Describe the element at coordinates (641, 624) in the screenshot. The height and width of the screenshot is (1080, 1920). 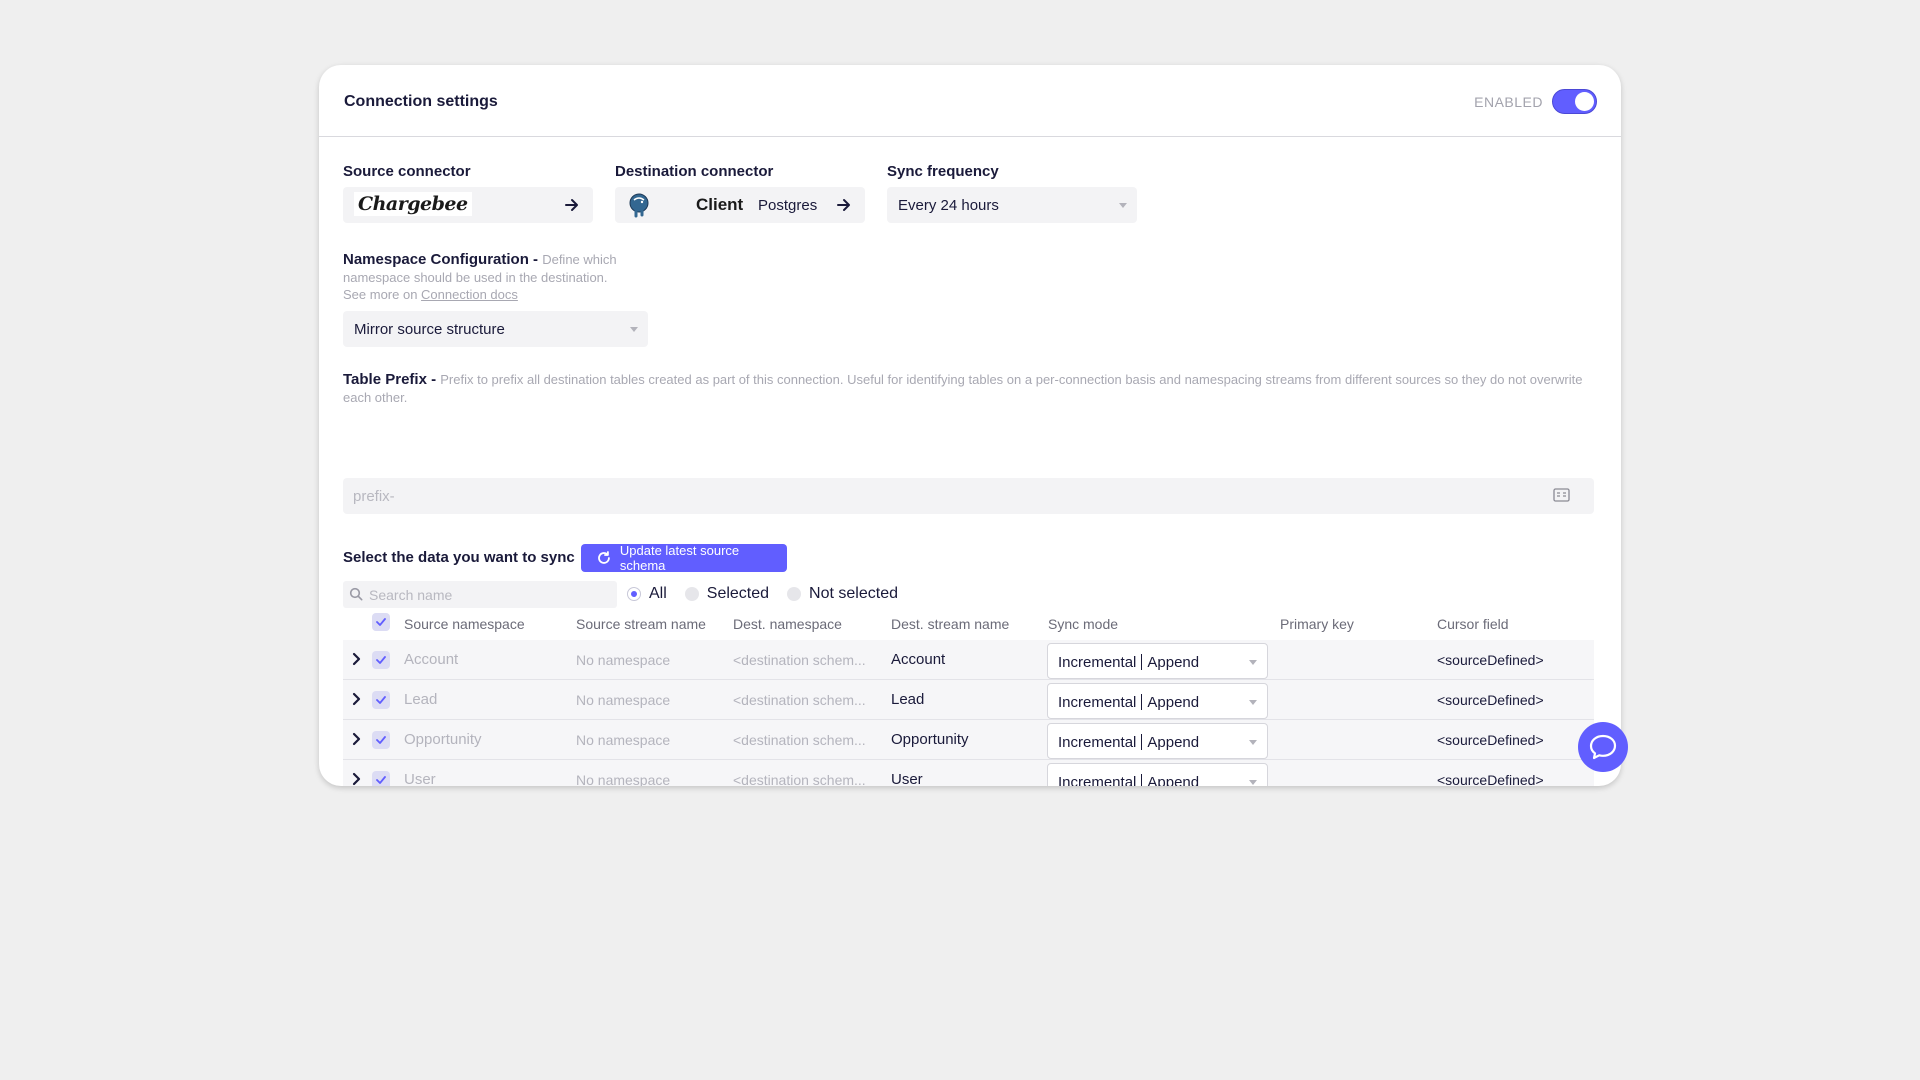
I see `header-source-stream-name: Source stream name` at that location.